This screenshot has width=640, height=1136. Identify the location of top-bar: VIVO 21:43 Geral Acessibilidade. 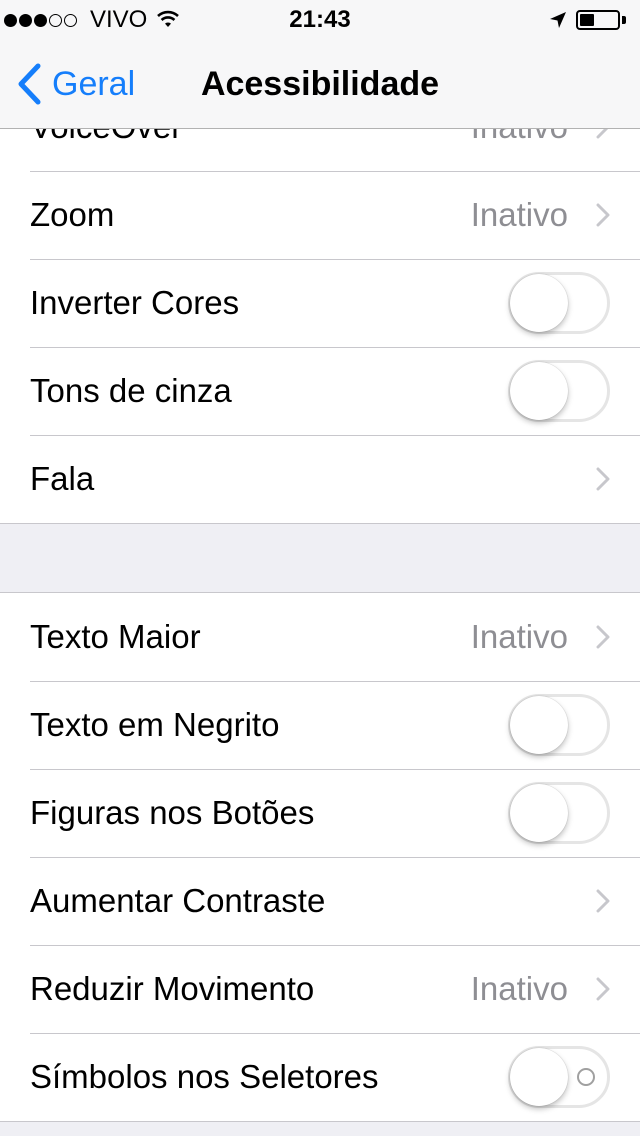
(320, 64).